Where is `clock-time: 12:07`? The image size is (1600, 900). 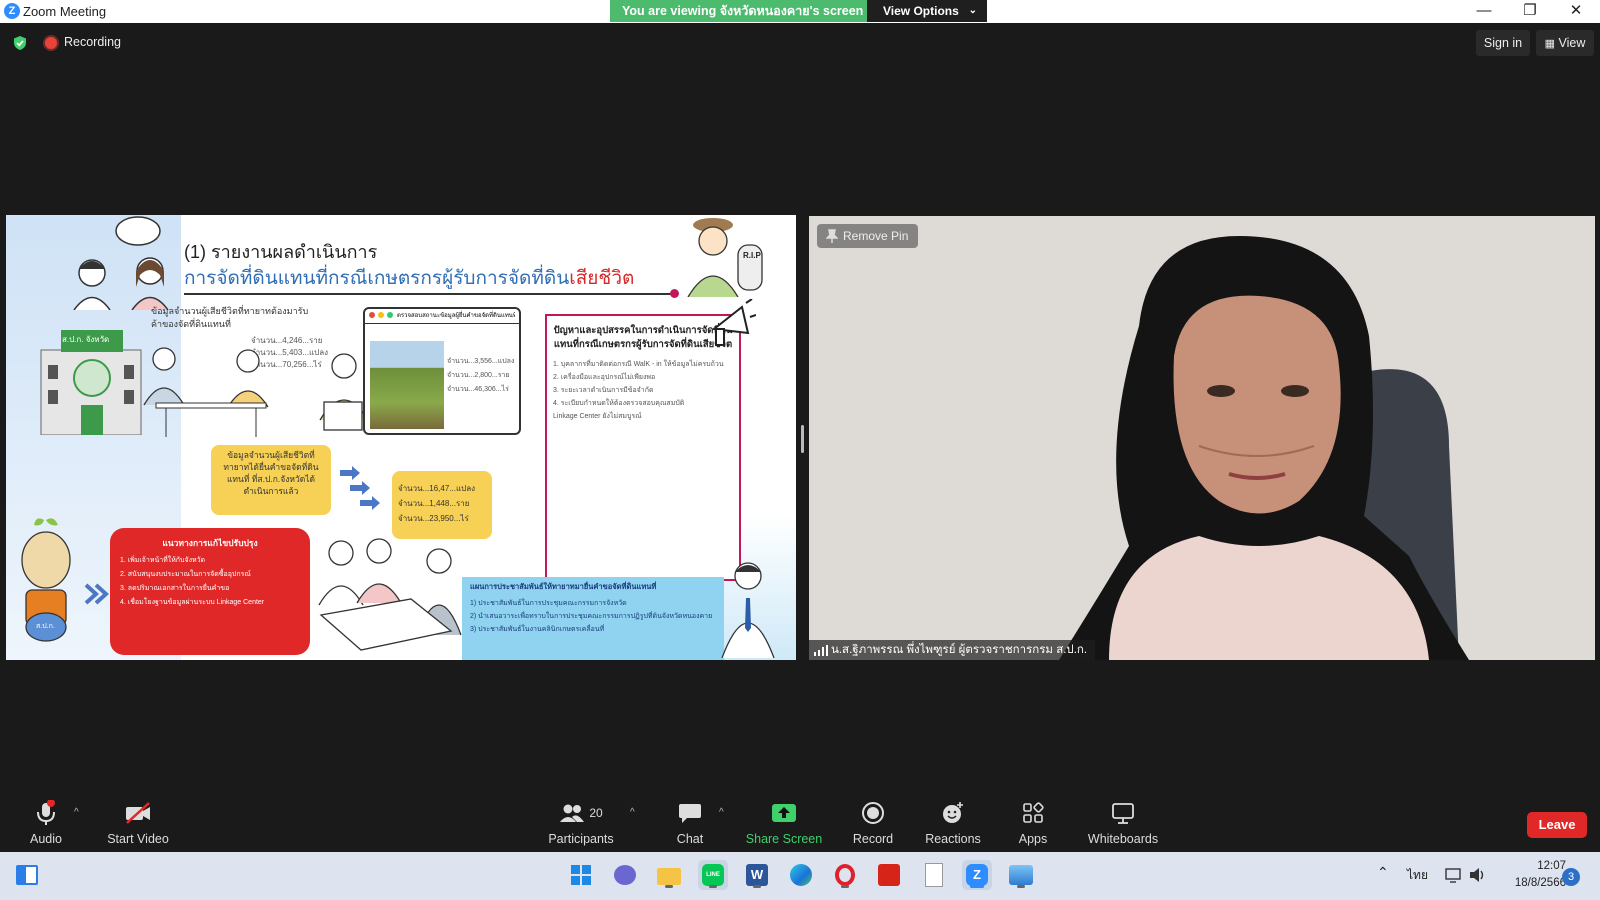
clock-time: 12:07 is located at coordinates (1551, 866).